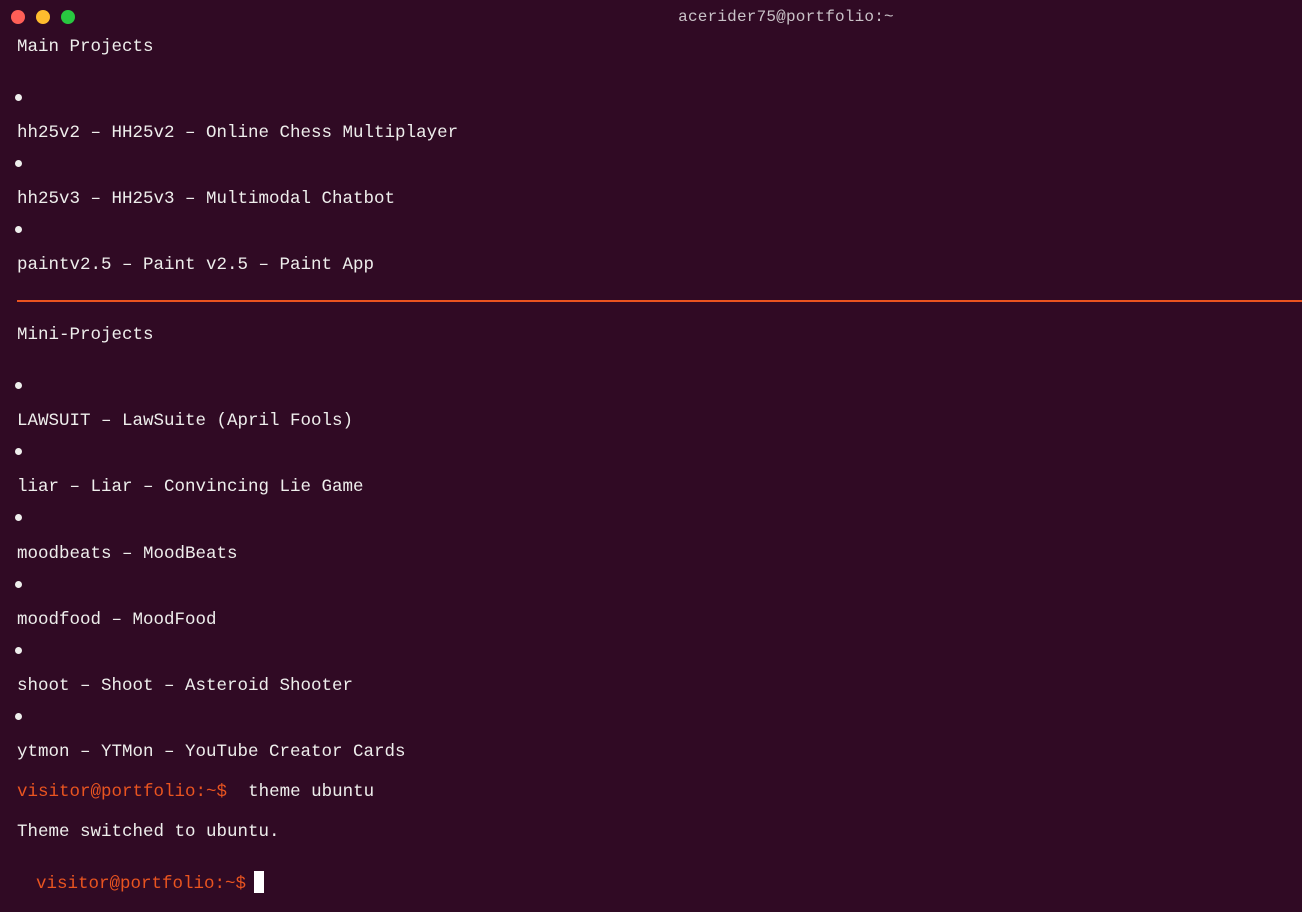  What do you see at coordinates (141, 884) in the screenshot?
I see `active-prompt: visitor@portfolio:~$` at bounding box center [141, 884].